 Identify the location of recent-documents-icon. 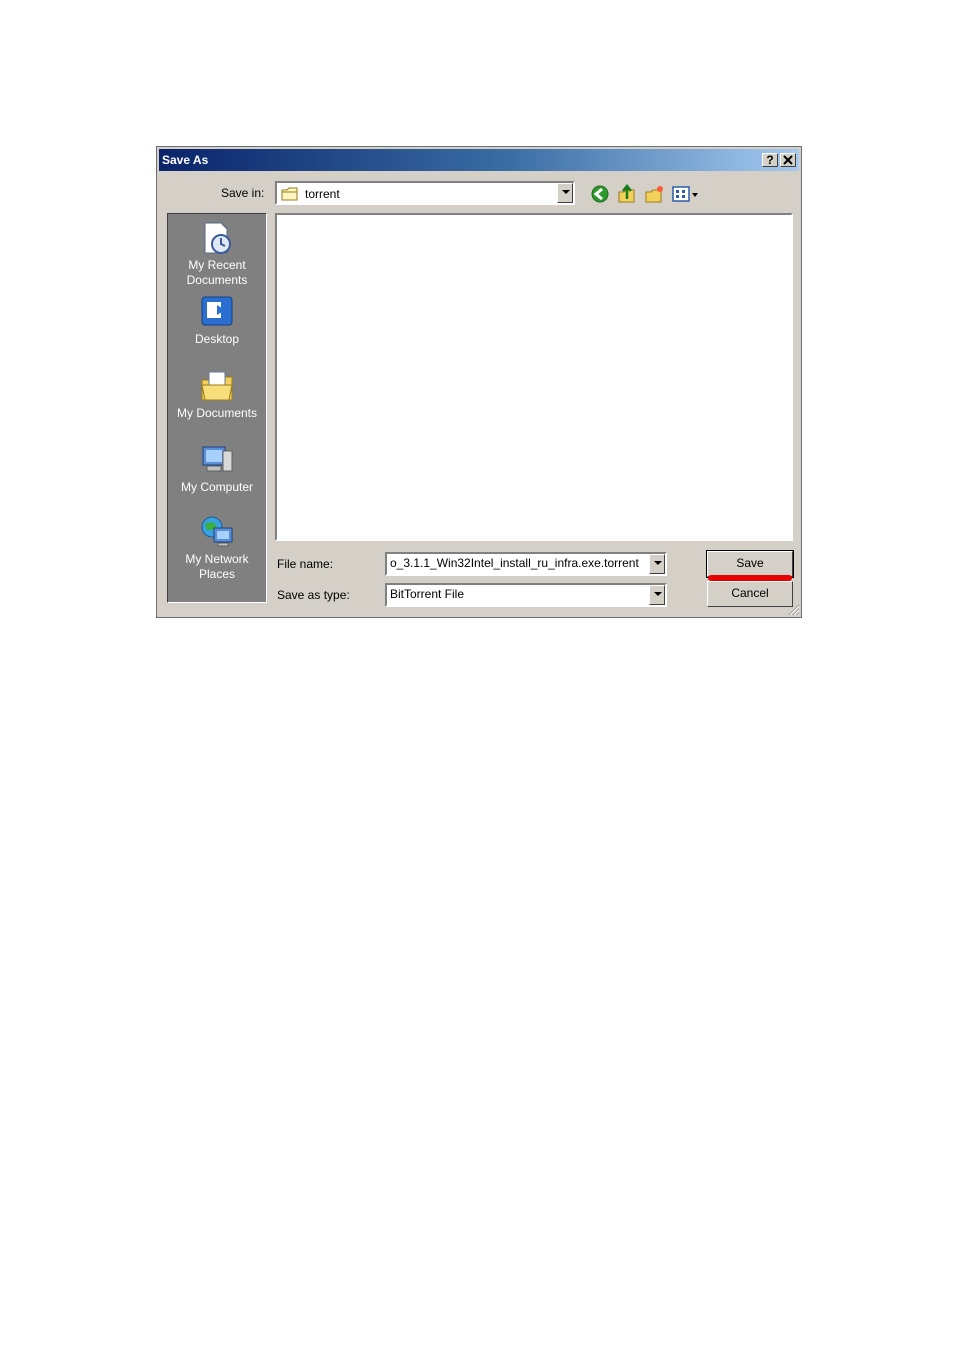
(217, 238).